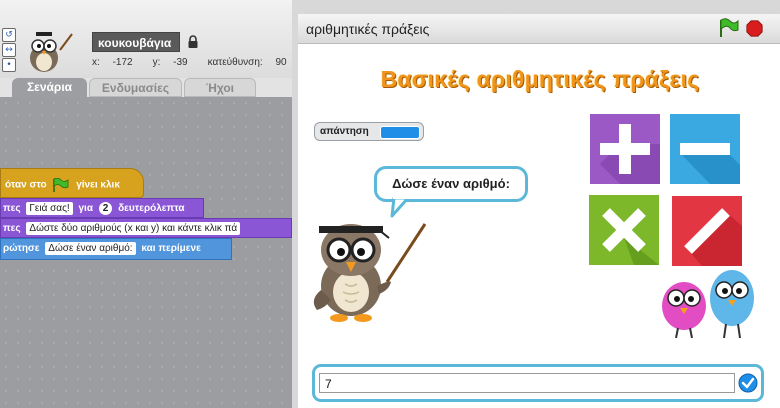 This screenshot has width=780, height=408. What do you see at coordinates (344, 131) in the screenshot?
I see `answer-monitor-label: απάντηση` at bounding box center [344, 131].